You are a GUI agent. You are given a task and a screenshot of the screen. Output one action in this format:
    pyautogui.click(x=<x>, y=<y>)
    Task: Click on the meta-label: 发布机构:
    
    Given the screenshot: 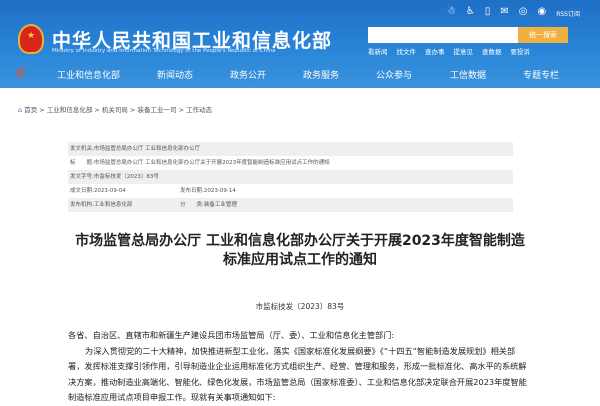 What is the action you would take?
    pyautogui.click(x=82, y=205)
    